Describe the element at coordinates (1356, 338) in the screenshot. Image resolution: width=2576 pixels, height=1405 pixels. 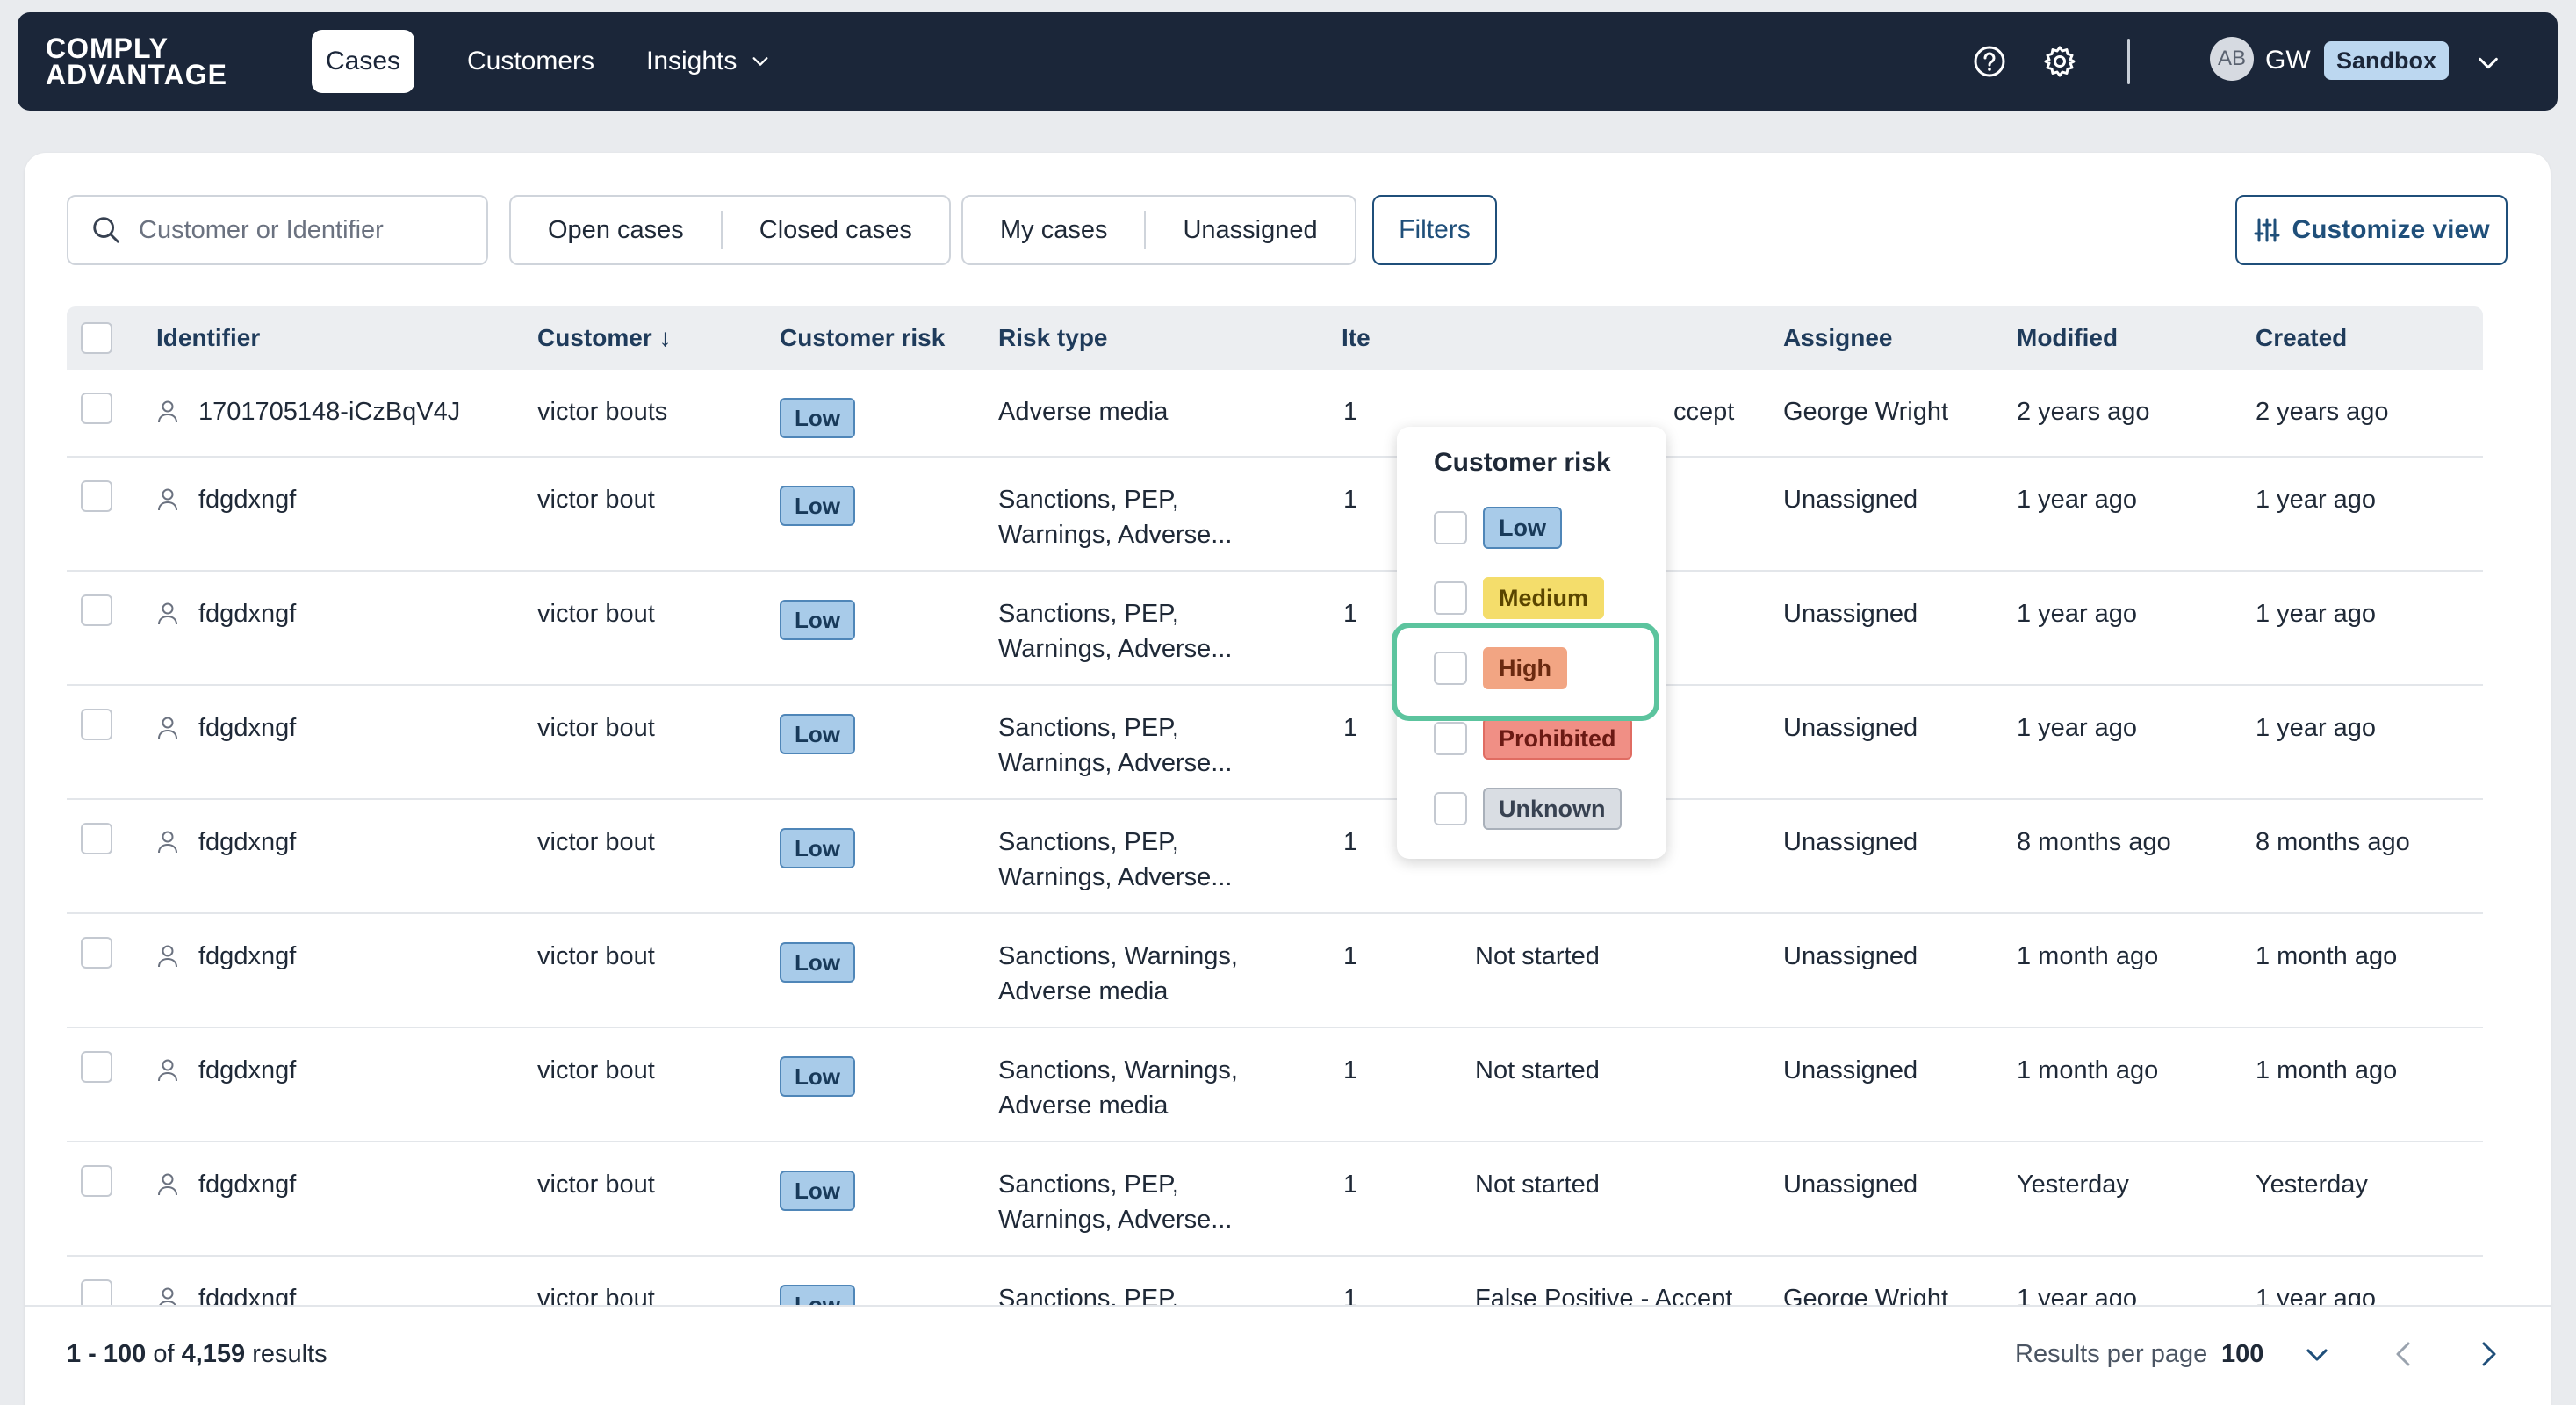
I see `column-items: Ite` at that location.